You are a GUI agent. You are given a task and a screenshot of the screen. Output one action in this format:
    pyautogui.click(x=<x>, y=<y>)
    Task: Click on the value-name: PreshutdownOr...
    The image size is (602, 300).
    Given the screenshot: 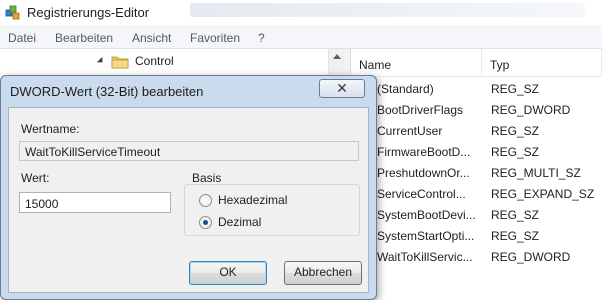 What is the action you would take?
    pyautogui.click(x=423, y=173)
    